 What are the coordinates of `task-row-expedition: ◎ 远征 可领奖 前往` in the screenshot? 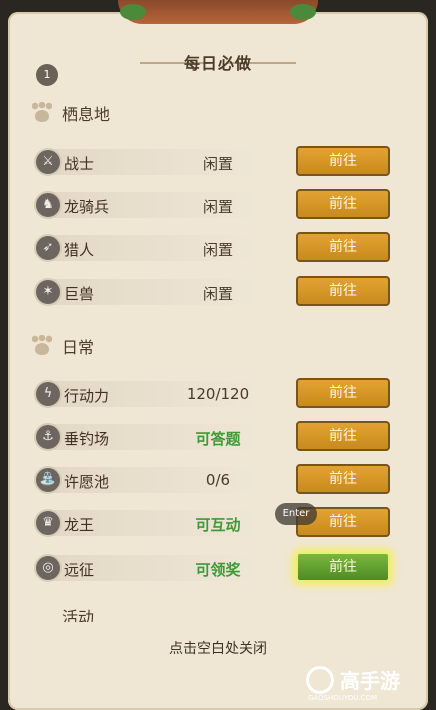 It's located at (214, 568).